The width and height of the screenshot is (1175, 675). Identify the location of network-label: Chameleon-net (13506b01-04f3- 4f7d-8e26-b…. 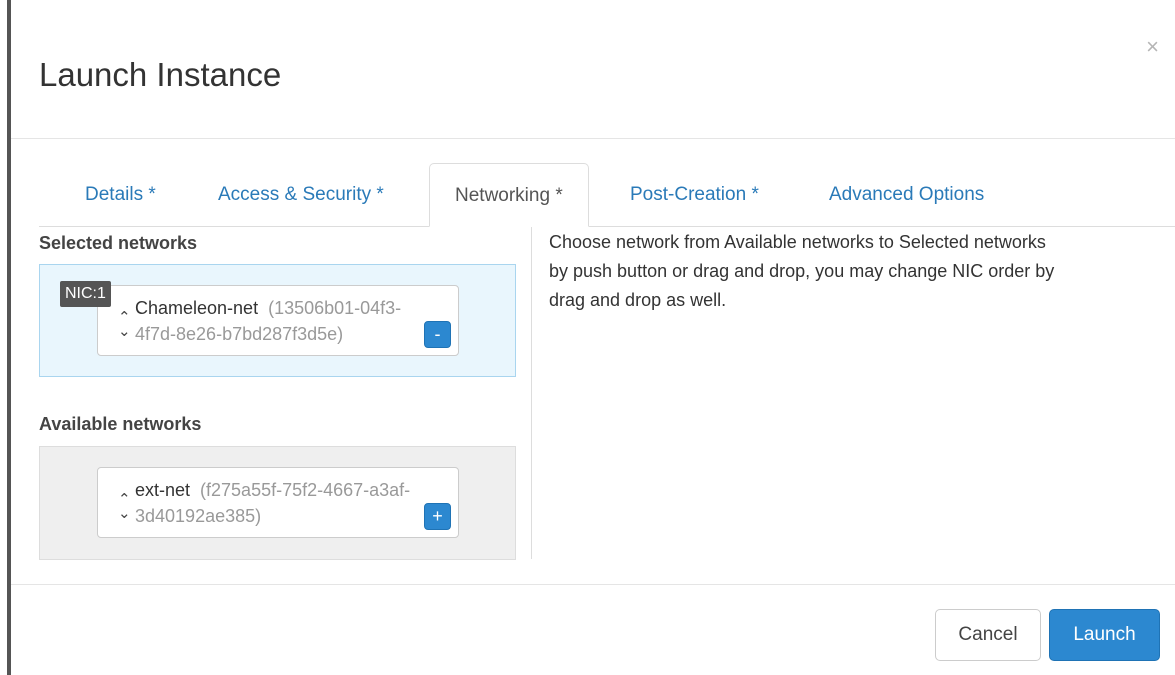
(285, 321).